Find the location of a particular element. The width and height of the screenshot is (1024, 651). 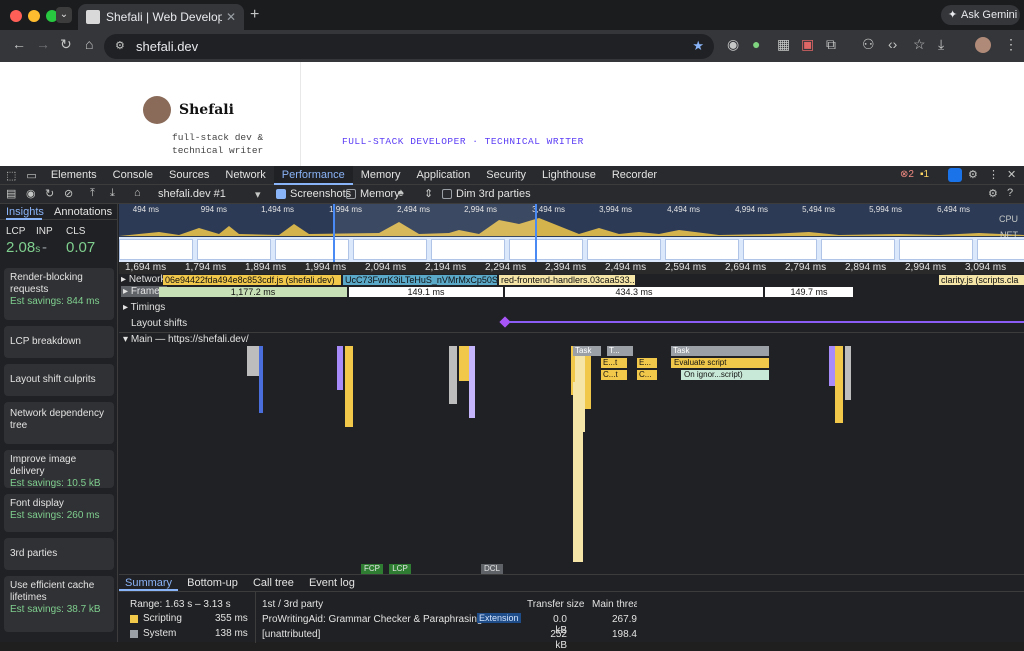

tab-insights: Insights is located at coordinates (25, 212).